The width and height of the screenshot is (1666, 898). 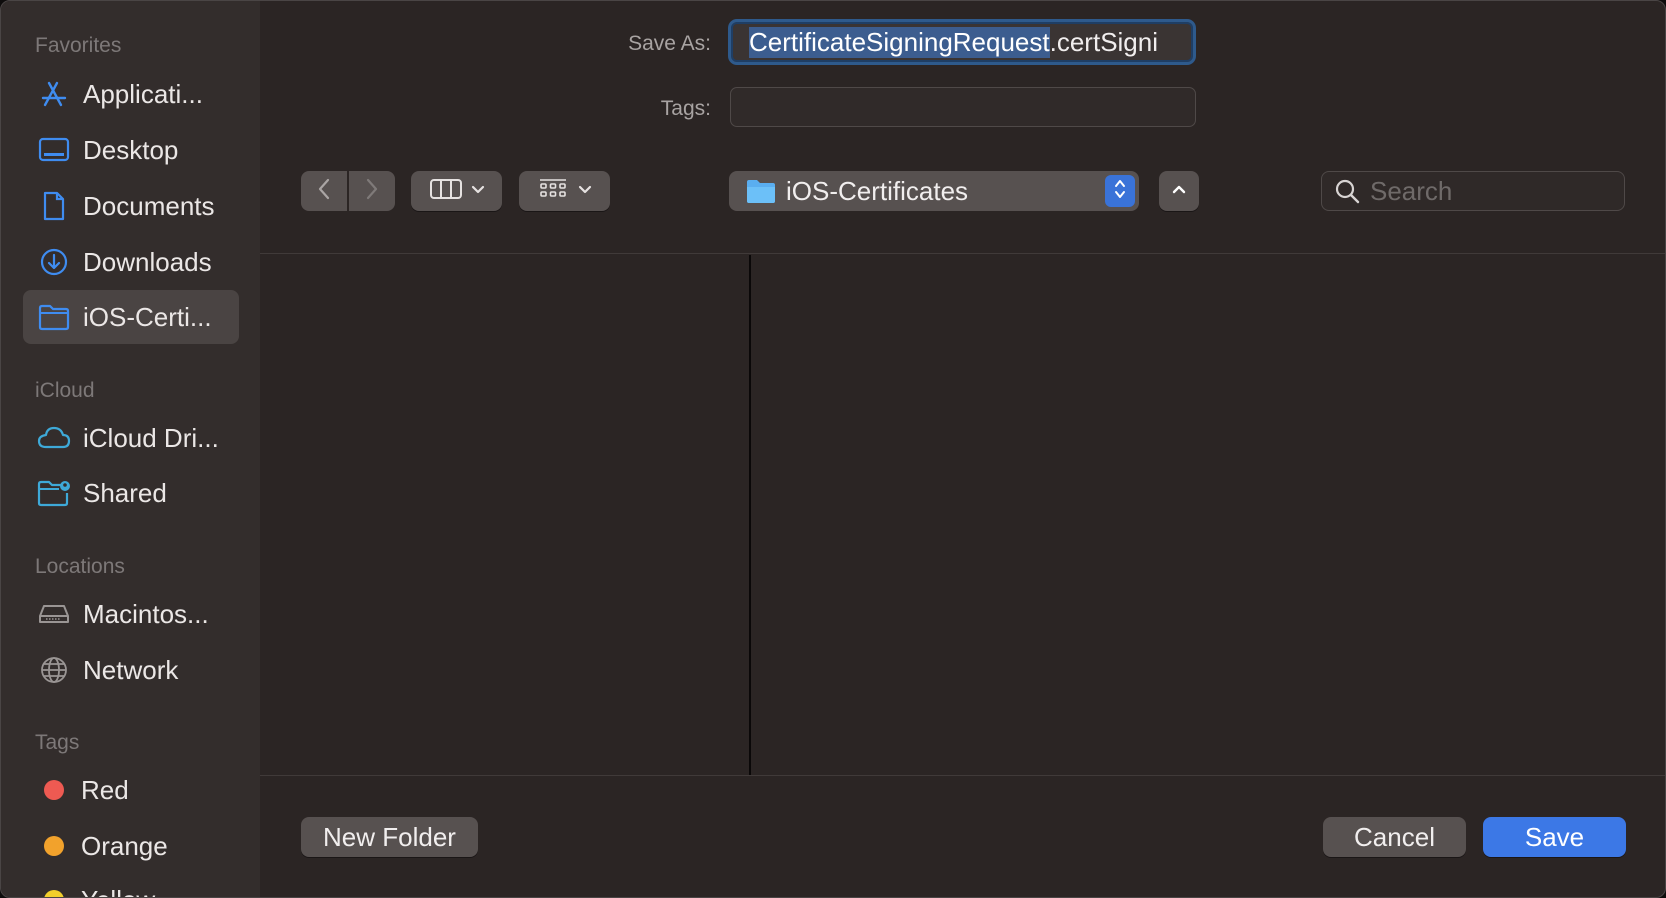 I want to click on save-as-label: Save As:, so click(x=669, y=43).